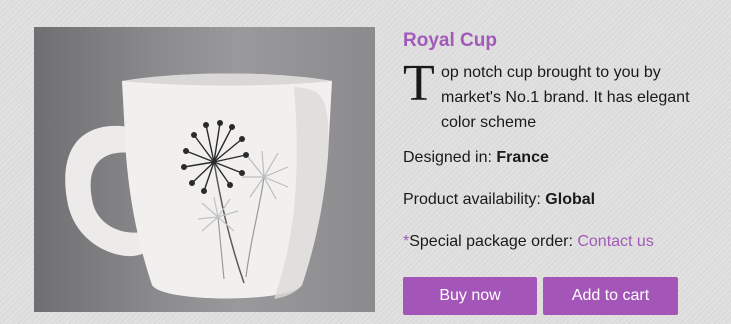 This screenshot has width=731, height=324. Describe the element at coordinates (474, 199) in the screenshot. I see `availability-label: Product availability:` at that location.